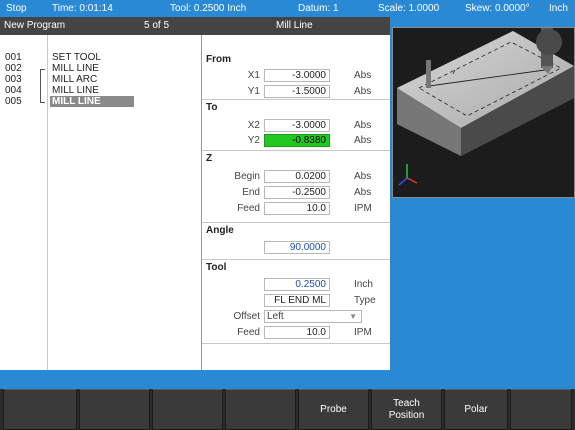  What do you see at coordinates (253, 91) in the screenshot?
I see `y1-label: Y1` at bounding box center [253, 91].